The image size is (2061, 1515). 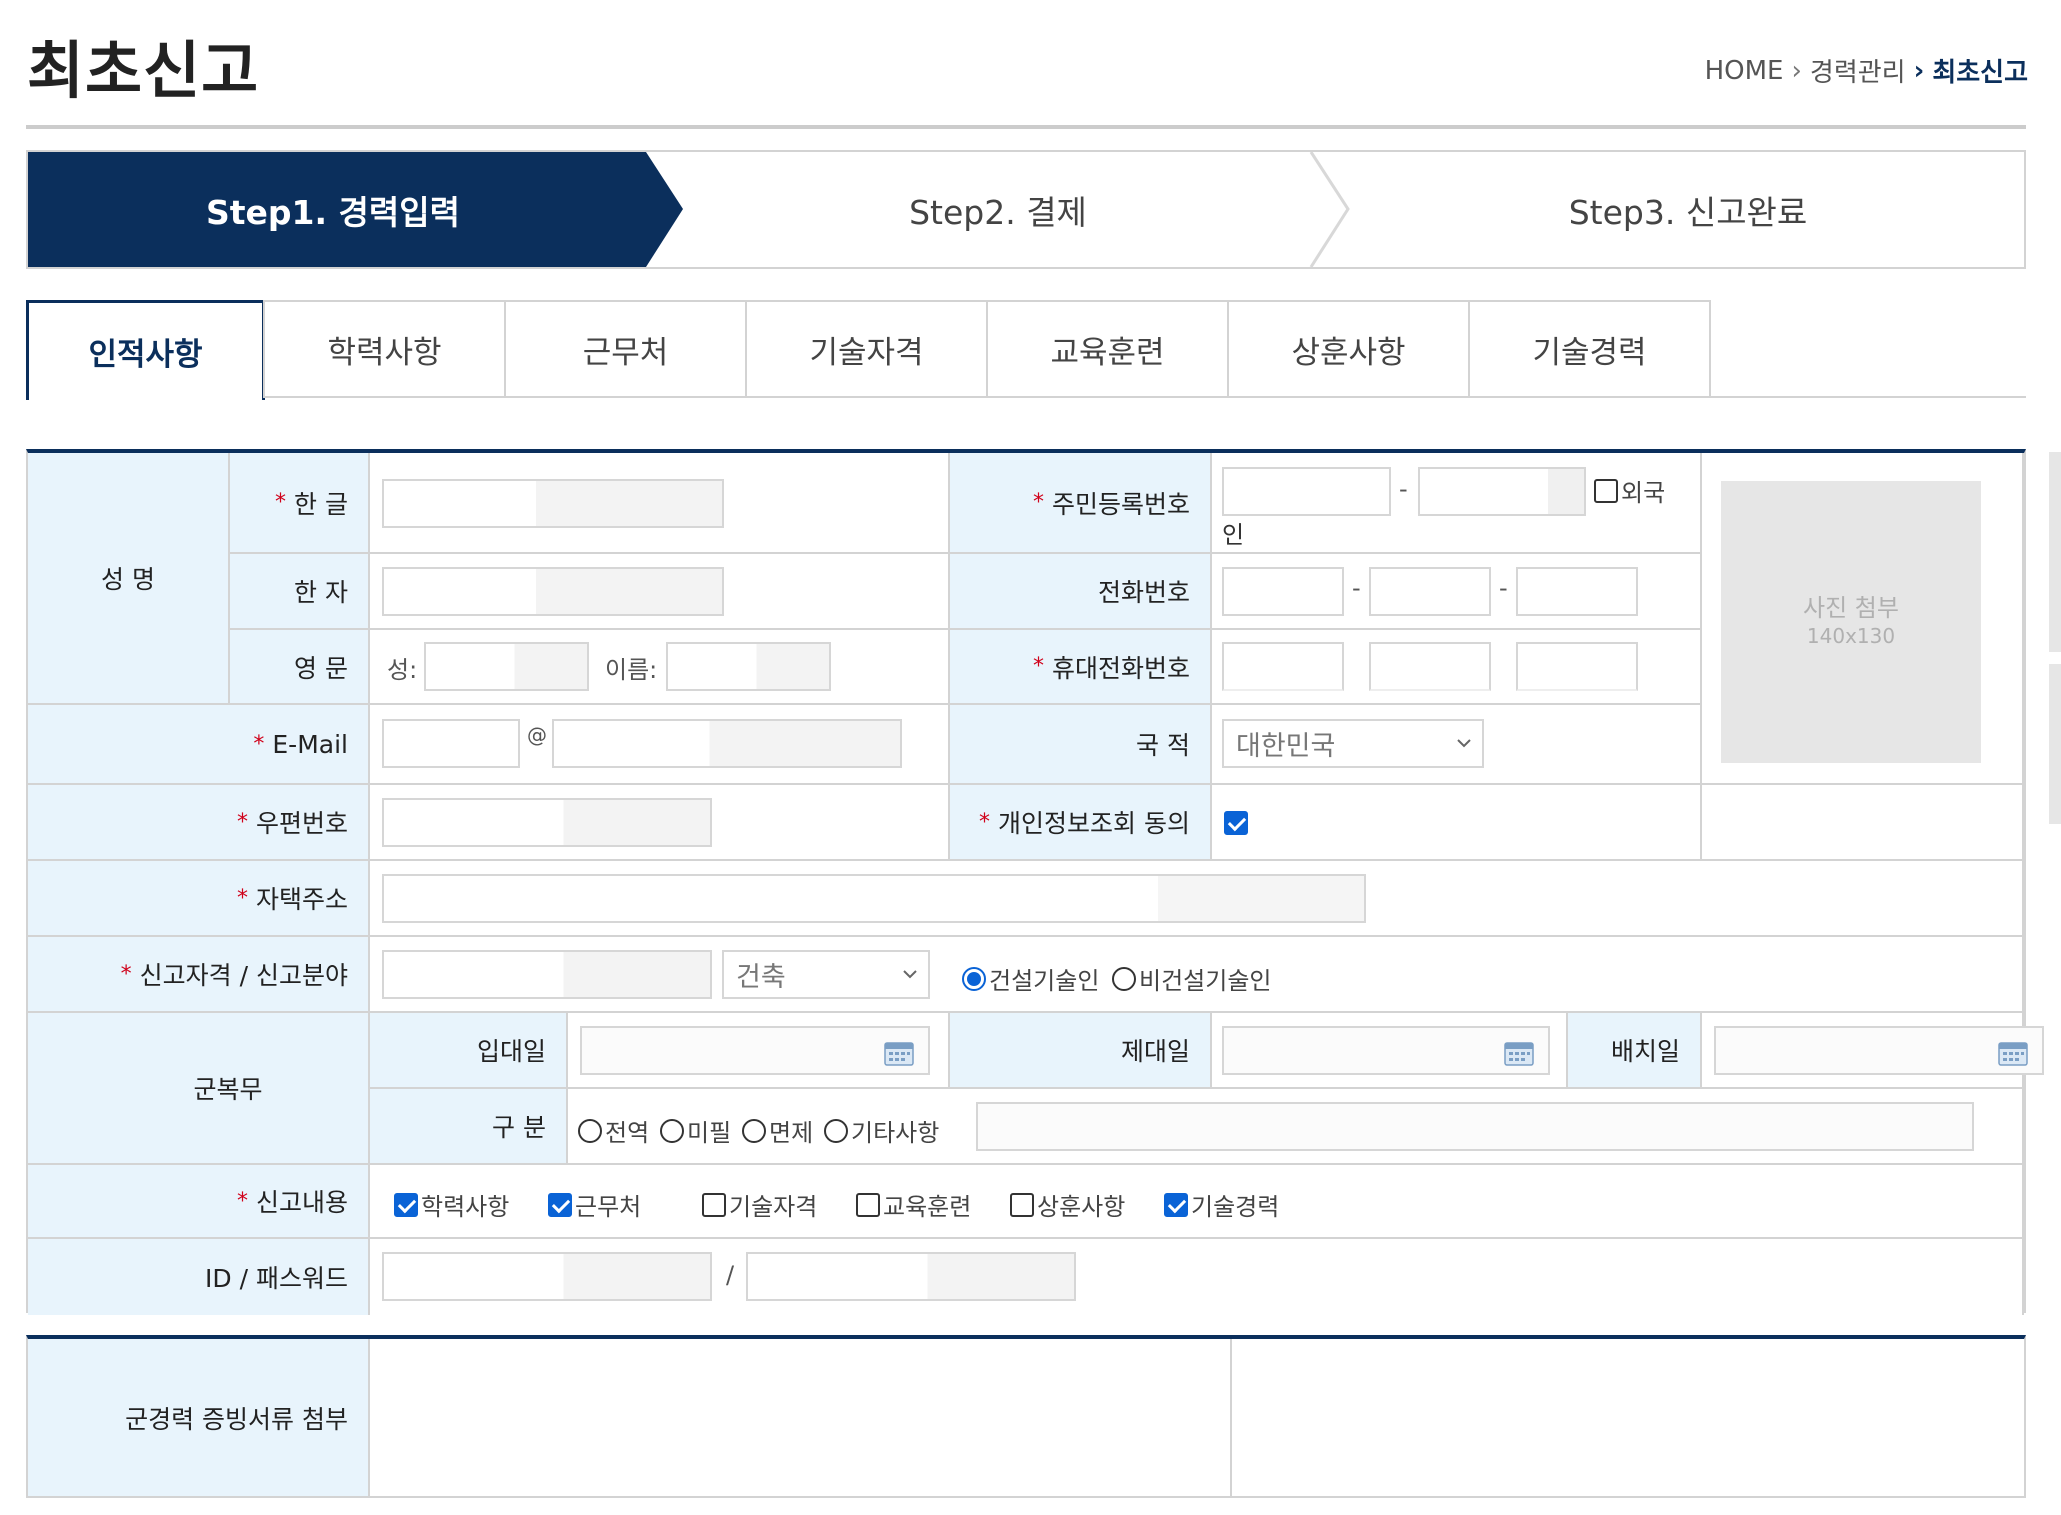 What do you see at coordinates (451, 743) in the screenshot?
I see `email-id-input` at bounding box center [451, 743].